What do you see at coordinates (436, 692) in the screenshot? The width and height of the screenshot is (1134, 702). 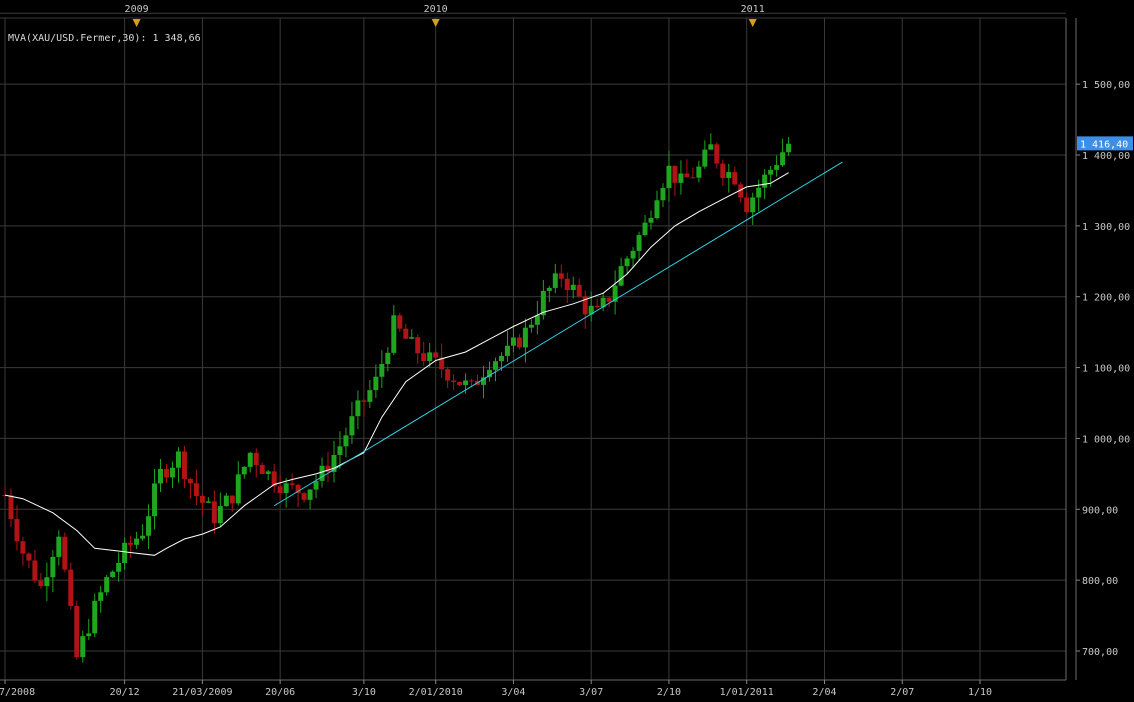 I see `x-tick-label: 2/01/2010` at bounding box center [436, 692].